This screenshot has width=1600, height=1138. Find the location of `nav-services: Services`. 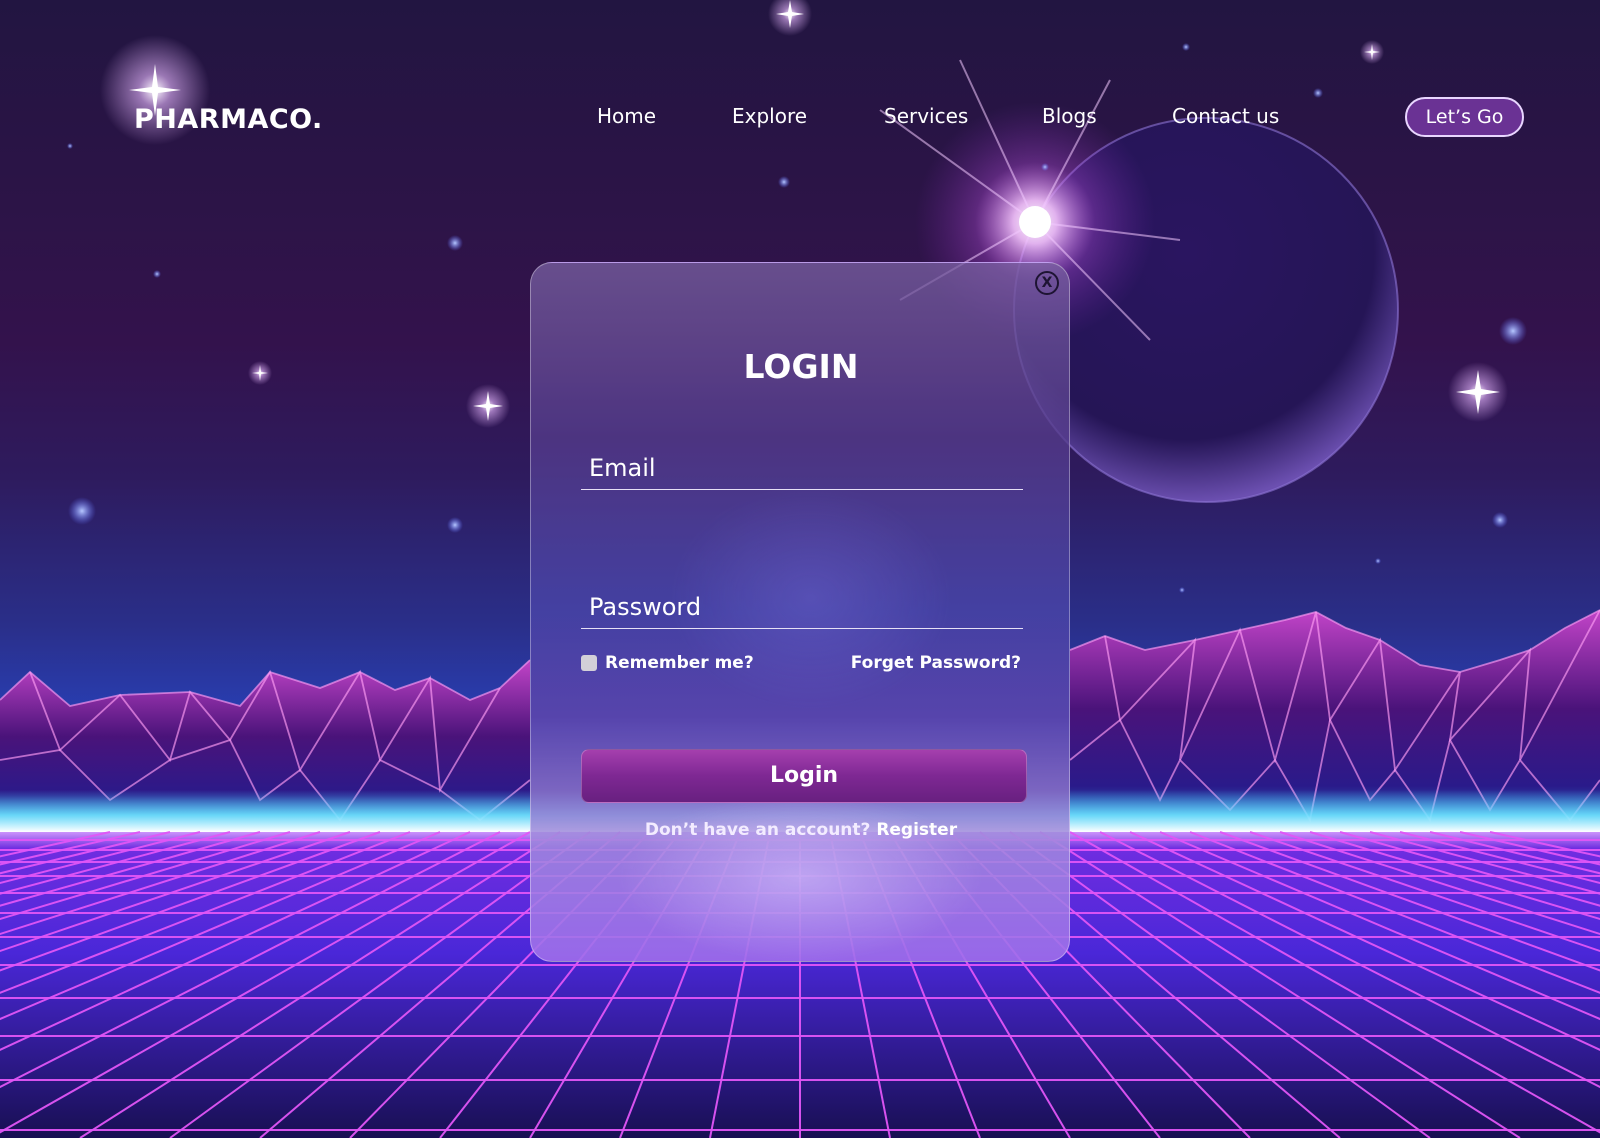

nav-services: Services is located at coordinates (926, 116).